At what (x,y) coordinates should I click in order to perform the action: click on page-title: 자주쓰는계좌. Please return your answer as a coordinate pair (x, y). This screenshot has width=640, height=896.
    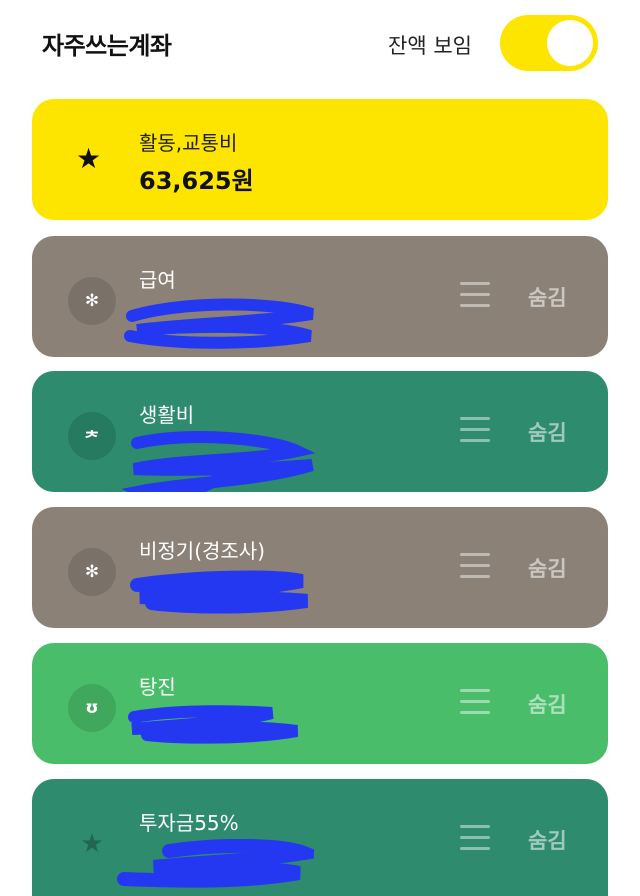
    Looking at the image, I should click on (107, 46).